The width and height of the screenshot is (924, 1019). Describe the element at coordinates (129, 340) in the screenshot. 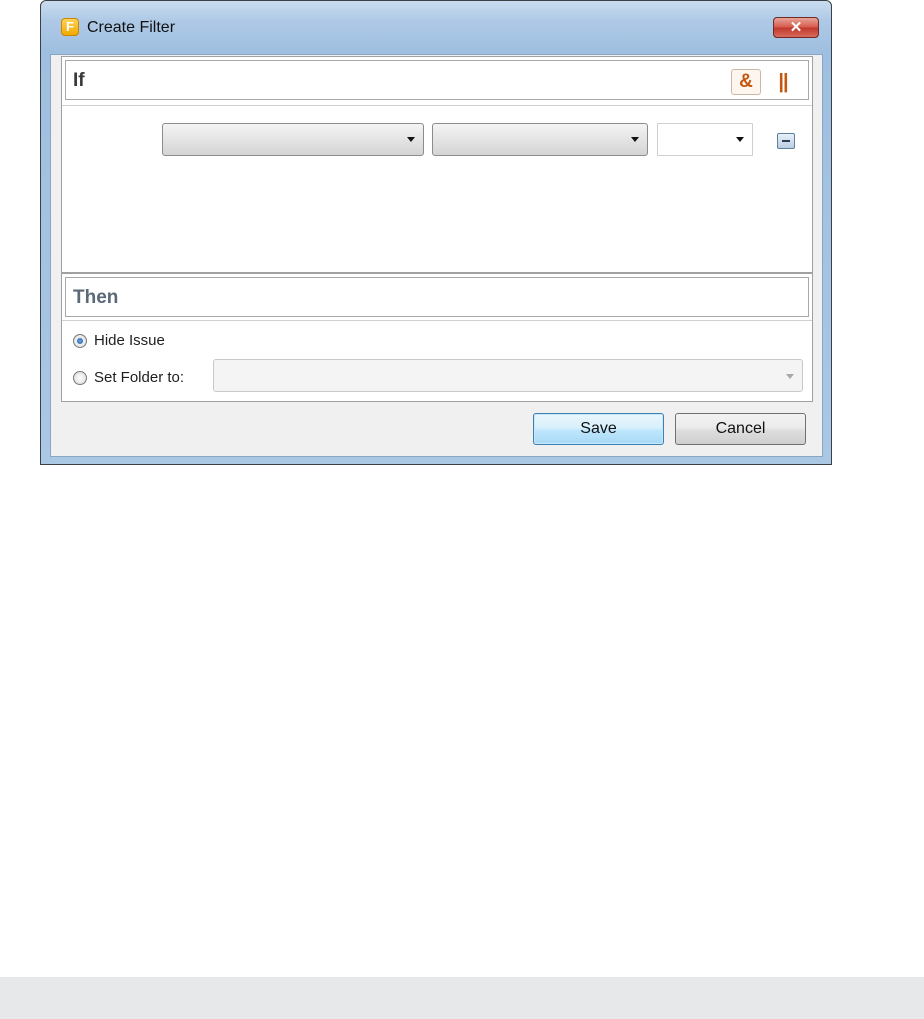

I see `hide-issue-label: Hide Issue` at that location.